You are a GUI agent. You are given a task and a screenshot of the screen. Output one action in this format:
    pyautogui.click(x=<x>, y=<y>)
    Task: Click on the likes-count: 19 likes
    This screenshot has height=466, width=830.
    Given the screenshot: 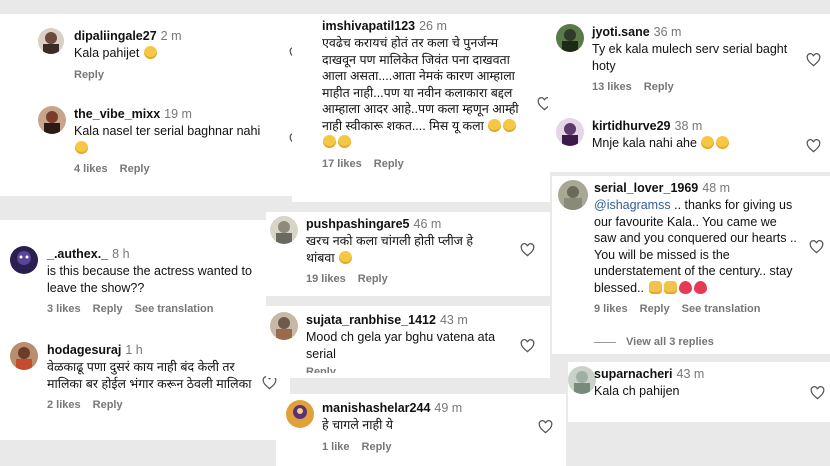 What is the action you would take?
    pyautogui.click(x=326, y=279)
    